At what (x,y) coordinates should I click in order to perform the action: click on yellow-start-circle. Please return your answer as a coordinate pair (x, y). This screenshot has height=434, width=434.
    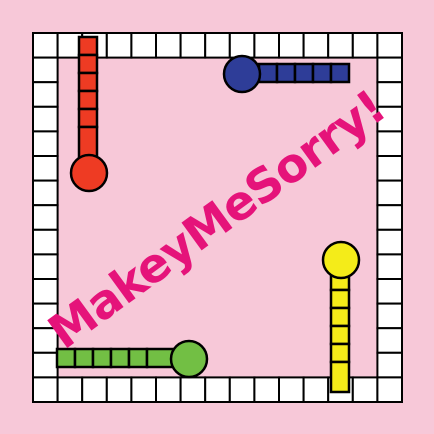
    Looking at the image, I should click on (341, 260).